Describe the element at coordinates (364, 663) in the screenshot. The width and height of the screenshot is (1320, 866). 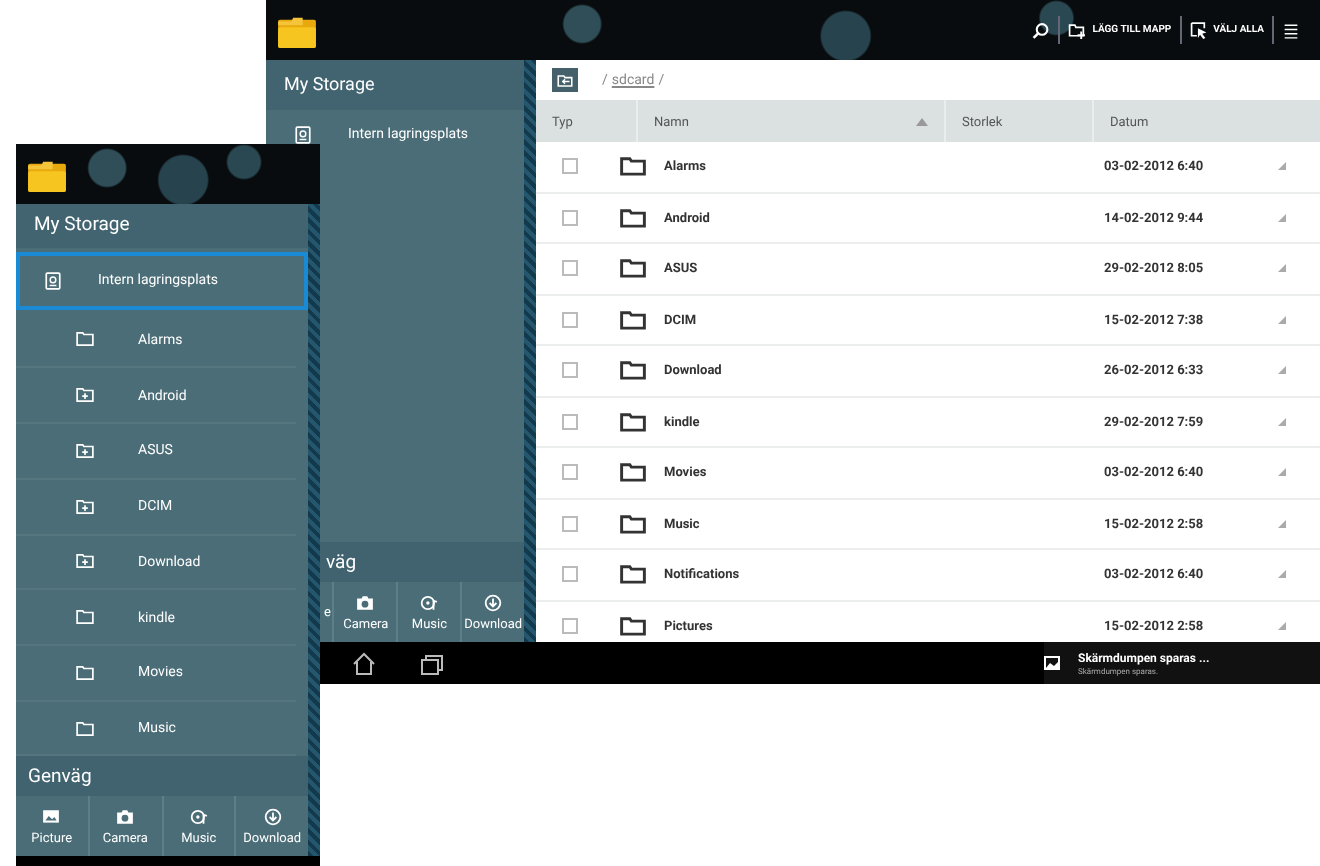
I see `home-icon` at that location.